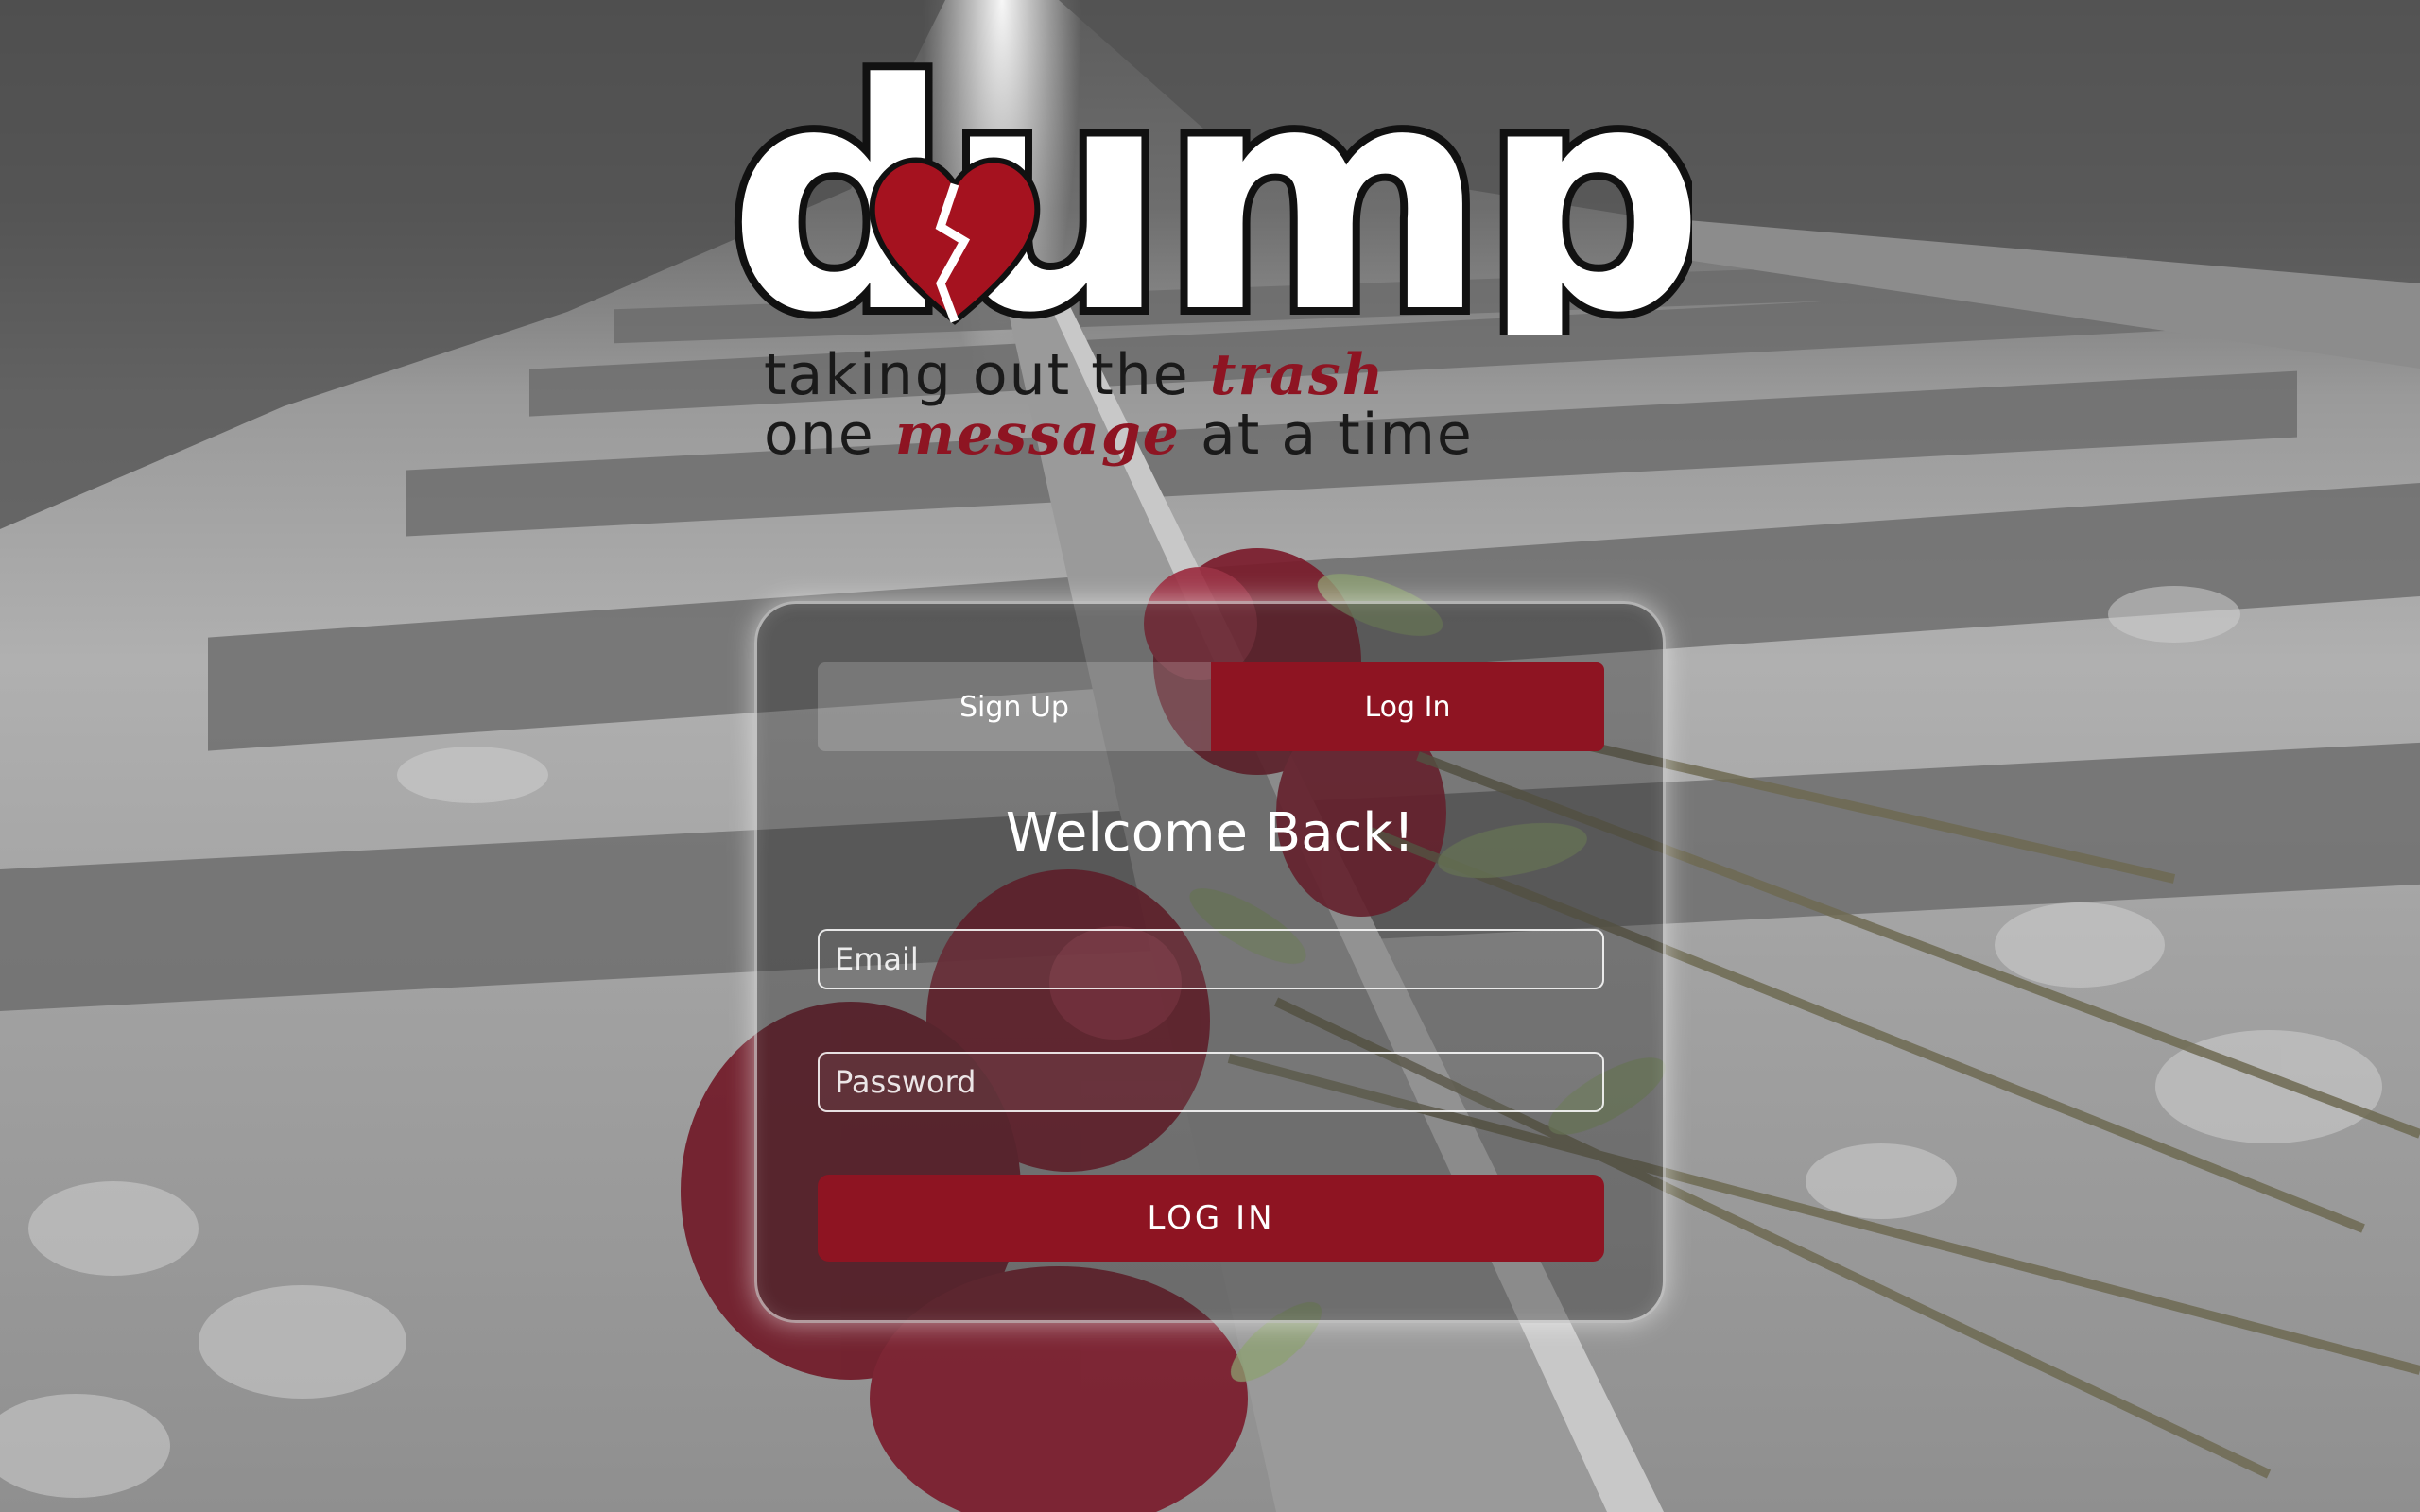 Image resolution: width=2420 pixels, height=1512 pixels. Describe the element at coordinates (987, 375) in the screenshot. I see `tagline-text: taking out the` at that location.